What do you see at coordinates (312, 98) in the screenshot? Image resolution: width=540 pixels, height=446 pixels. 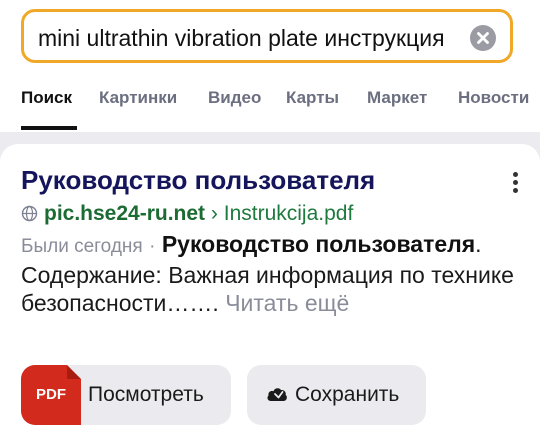 I see `tab-maps: Карты` at bounding box center [312, 98].